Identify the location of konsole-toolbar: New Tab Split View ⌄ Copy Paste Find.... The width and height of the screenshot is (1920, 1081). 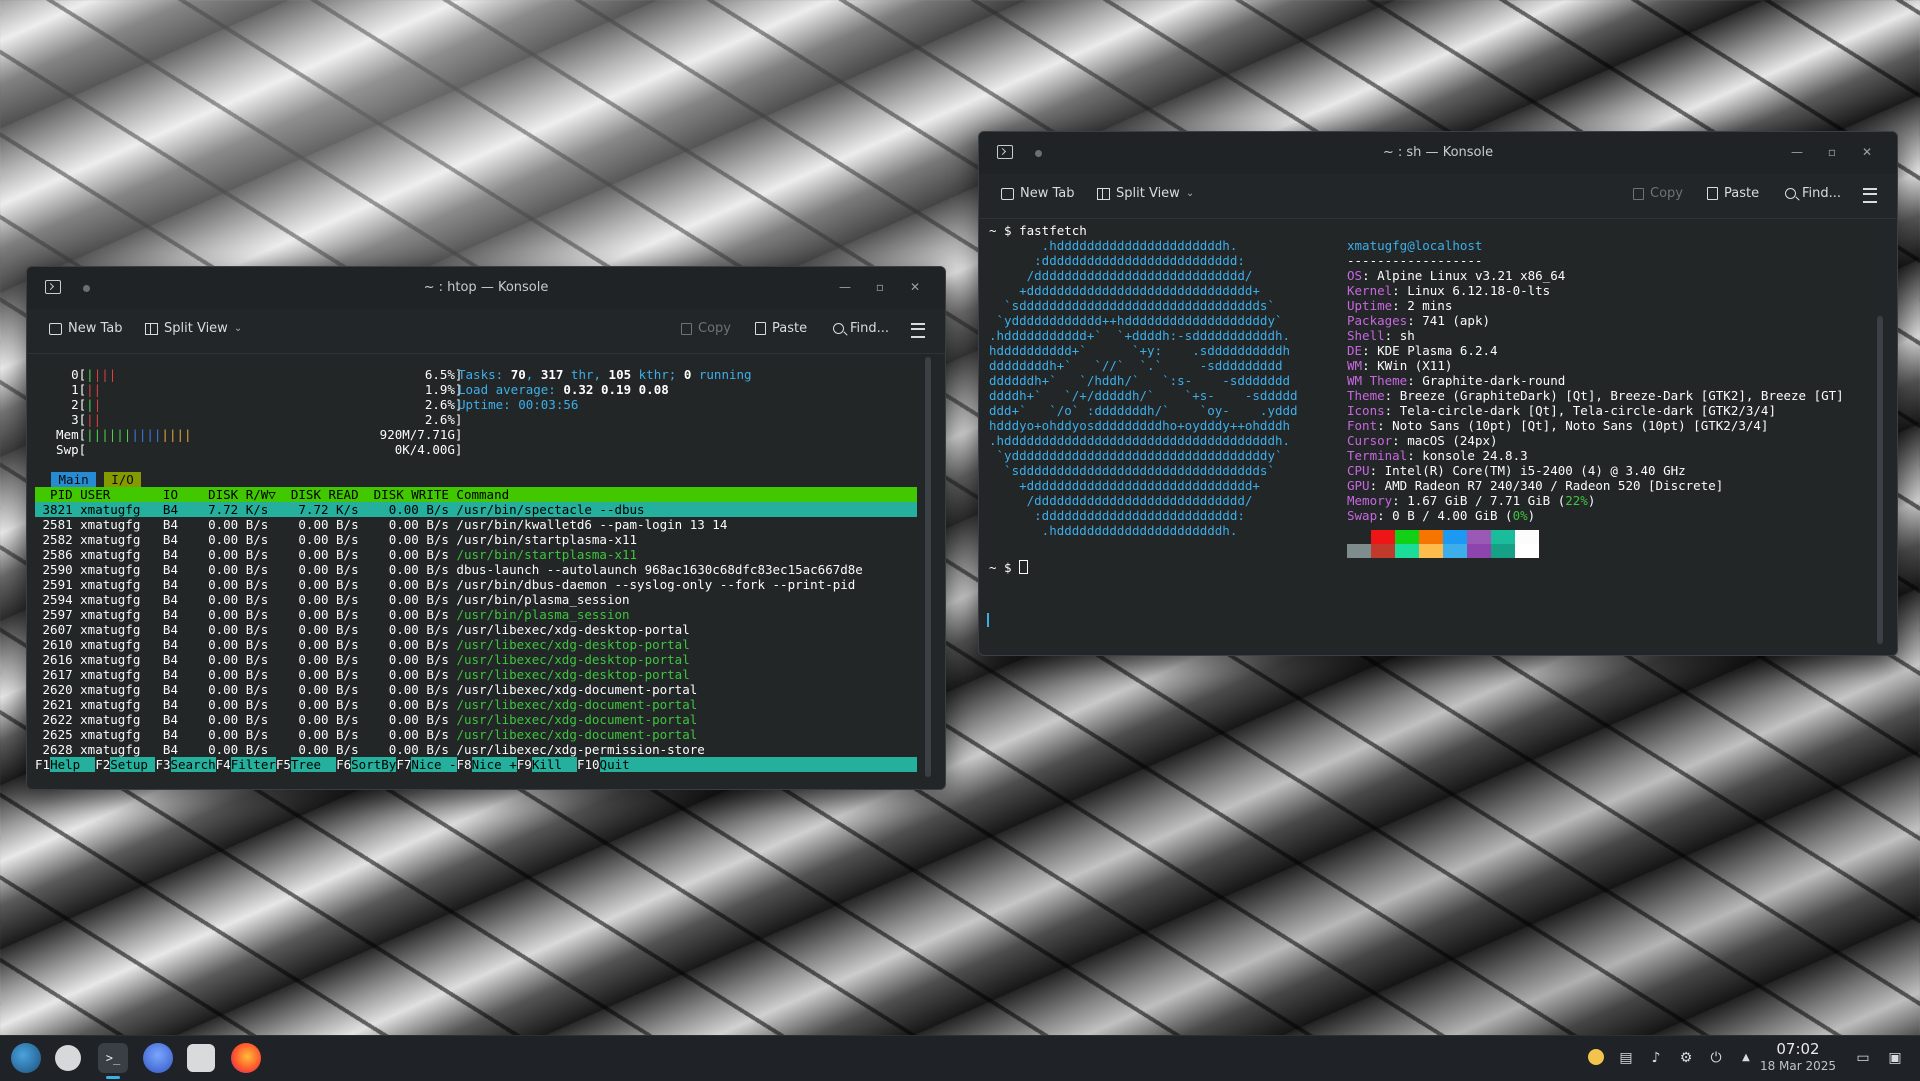
(486, 331).